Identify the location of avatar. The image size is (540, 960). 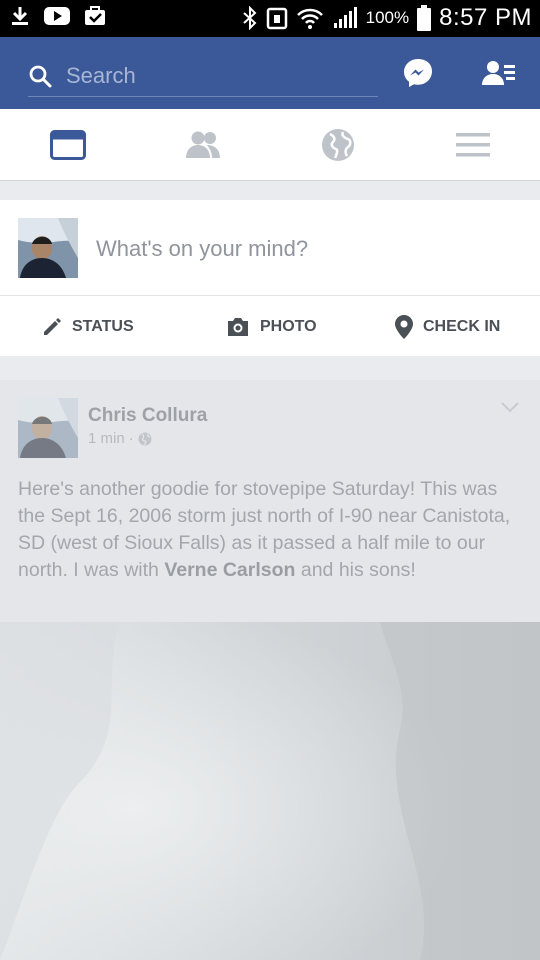
(48, 248).